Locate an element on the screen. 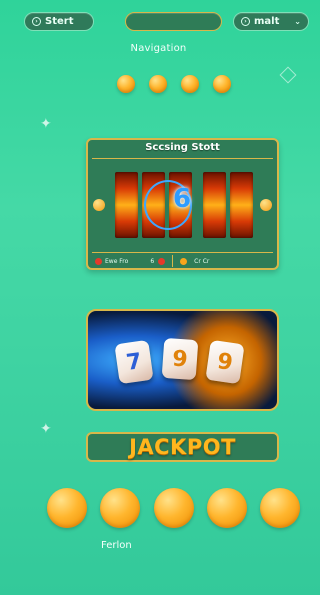 Image resolution: width=320 pixels, height=595 pixels. reel-symbol: 6 is located at coordinates (182, 199).